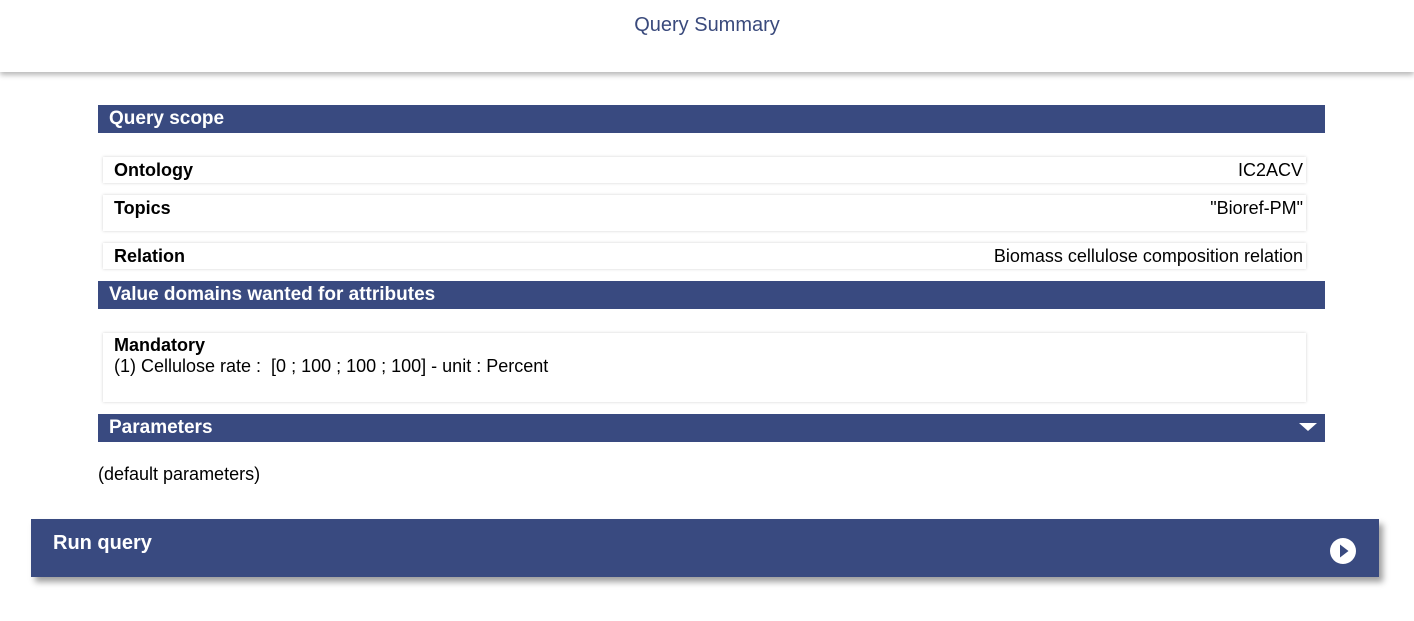 This screenshot has height=621, width=1414. What do you see at coordinates (102, 543) in the screenshot?
I see `run-query-label: Run query` at bounding box center [102, 543].